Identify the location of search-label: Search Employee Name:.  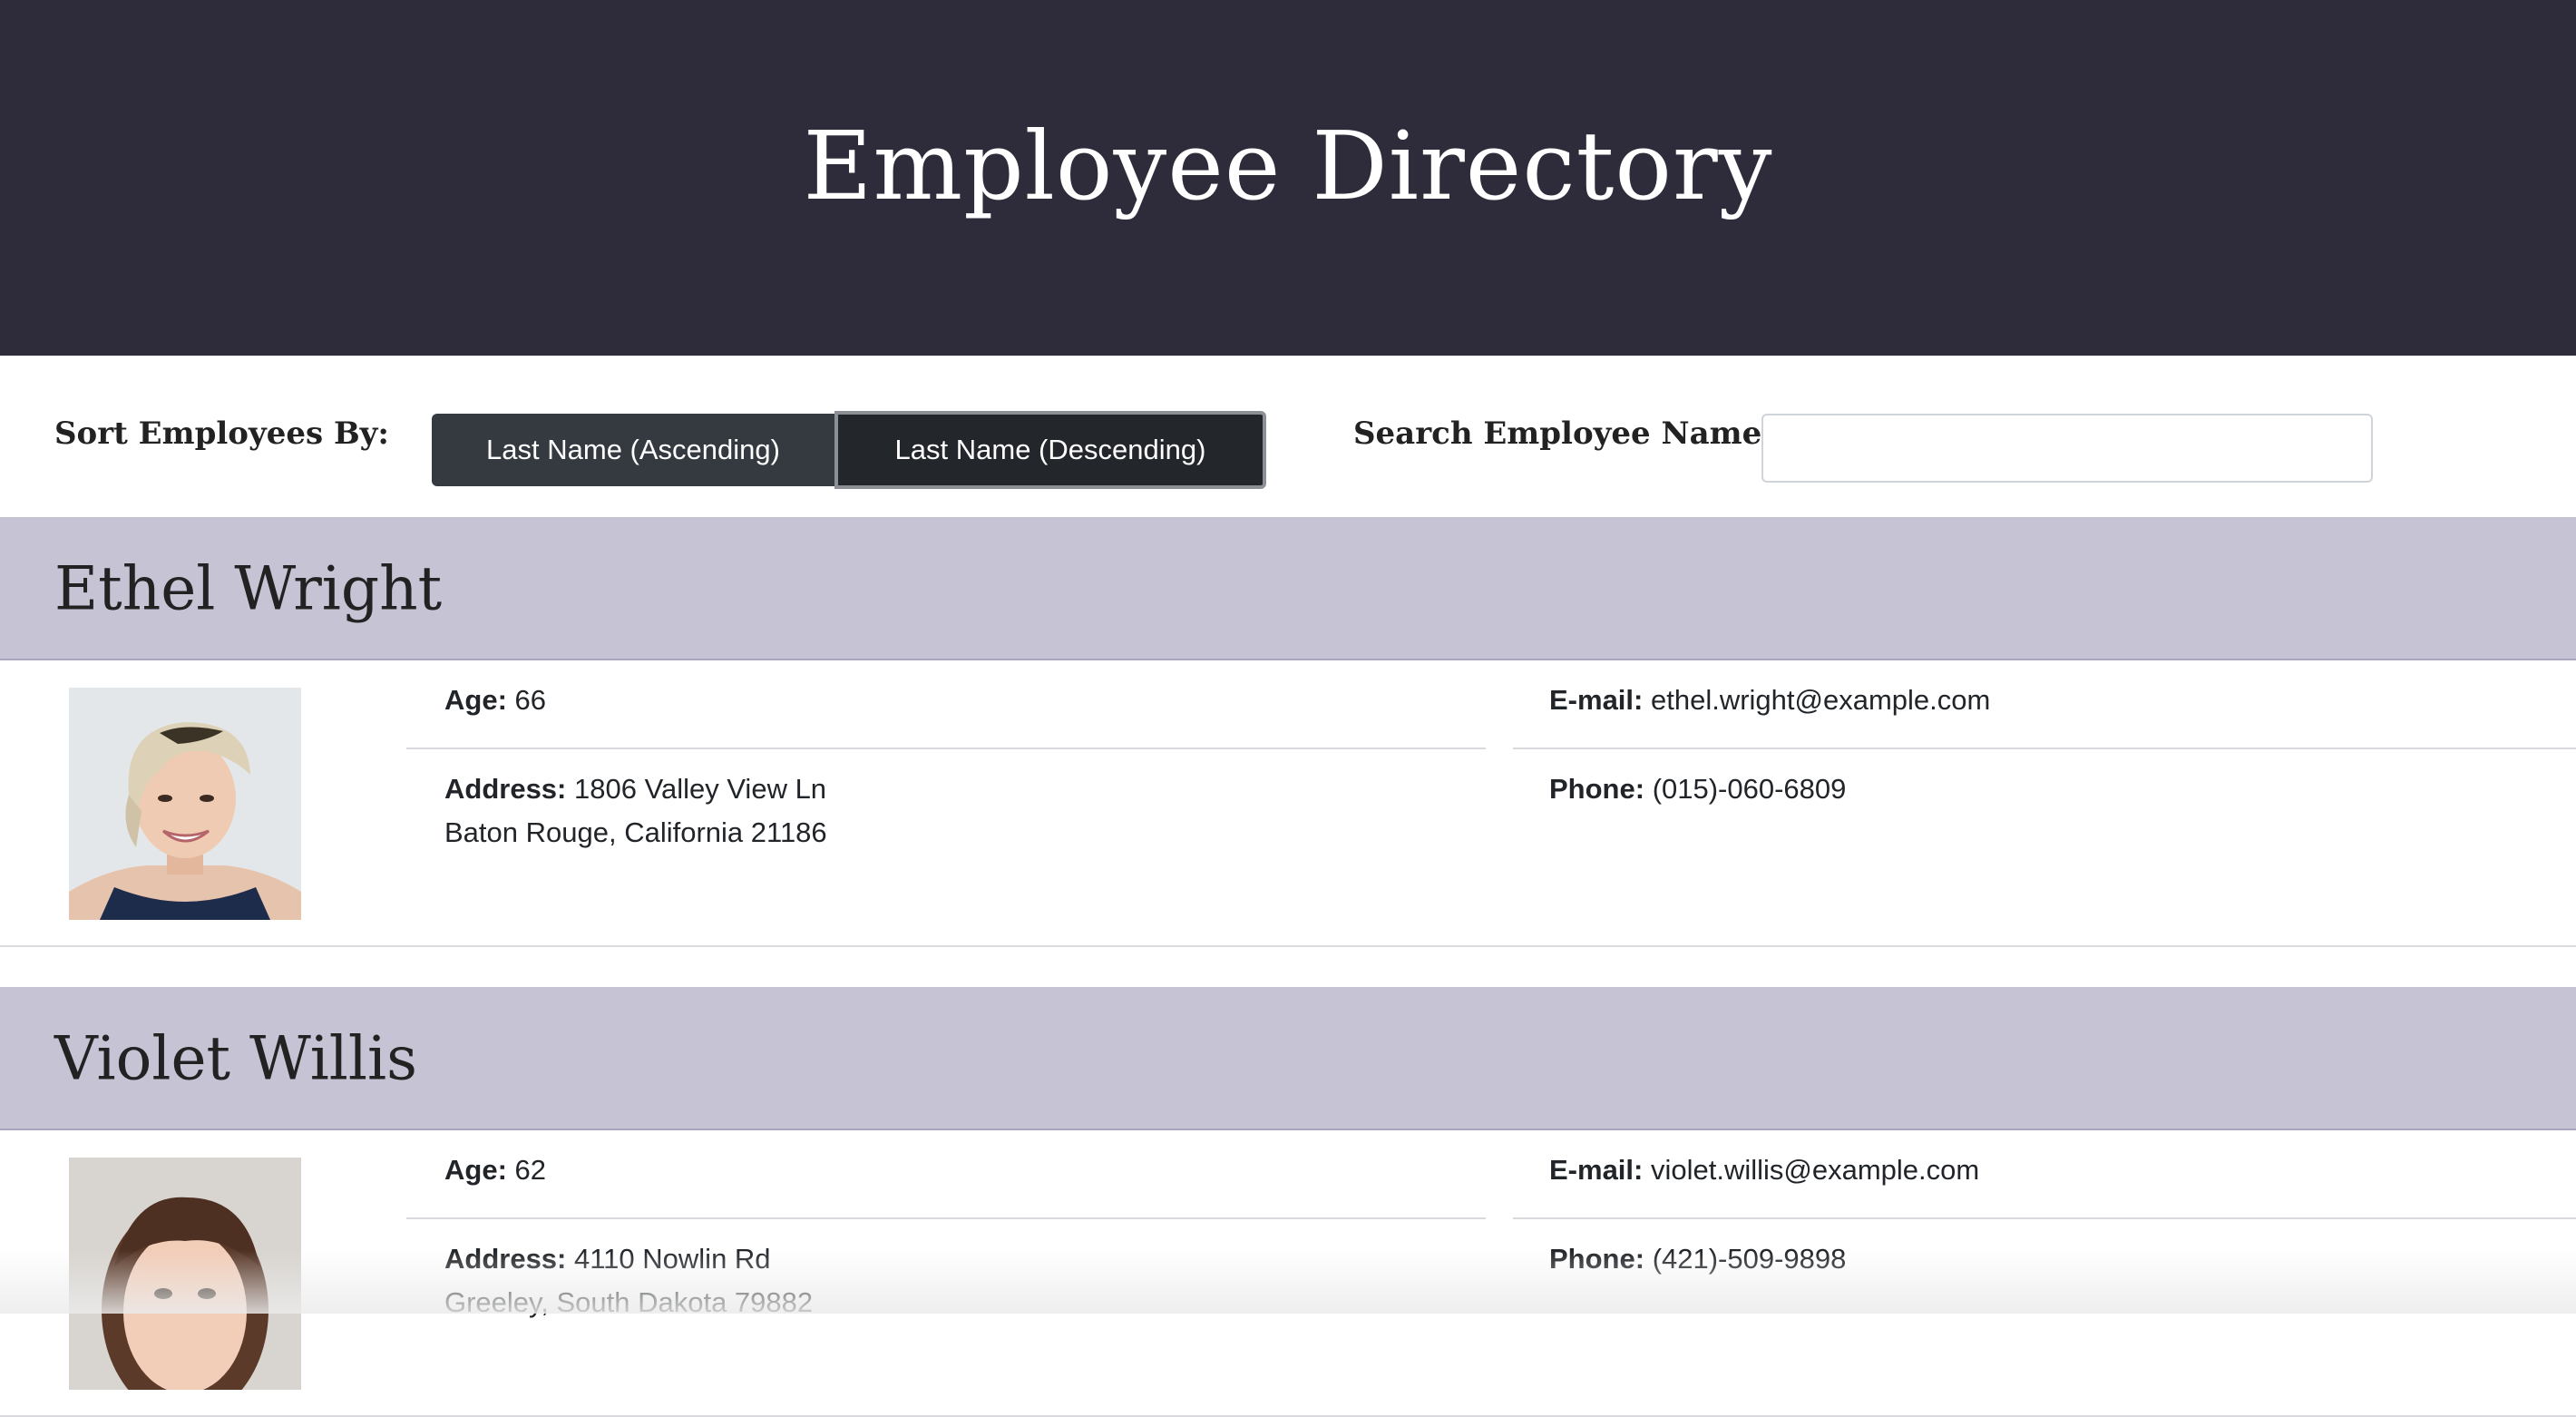
(1563, 433).